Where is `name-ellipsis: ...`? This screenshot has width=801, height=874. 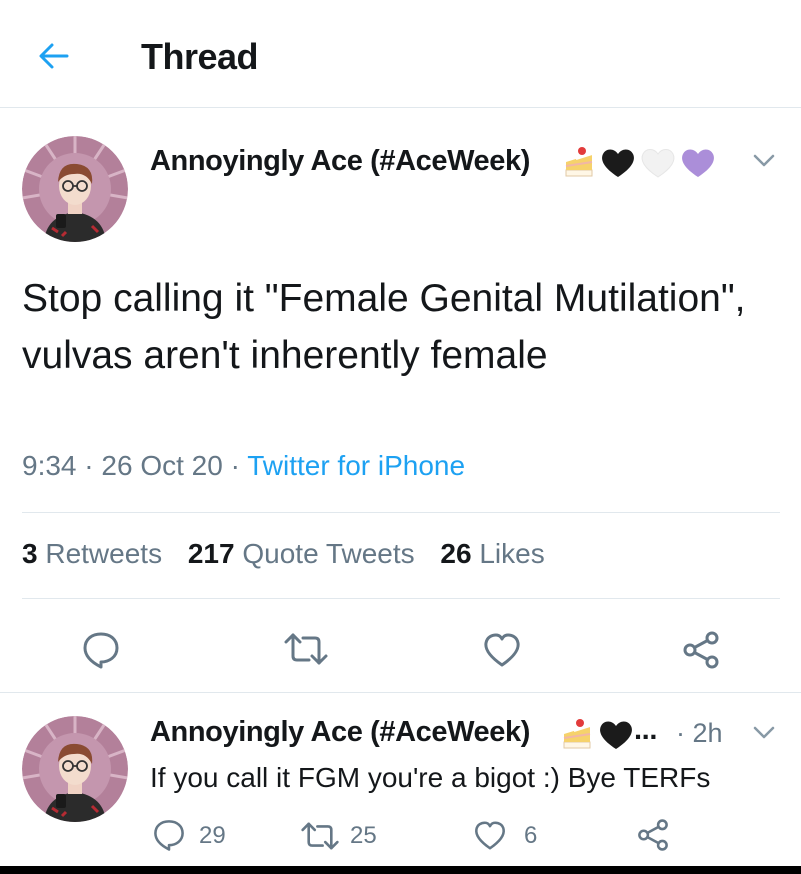 name-ellipsis: ... is located at coordinates (645, 730).